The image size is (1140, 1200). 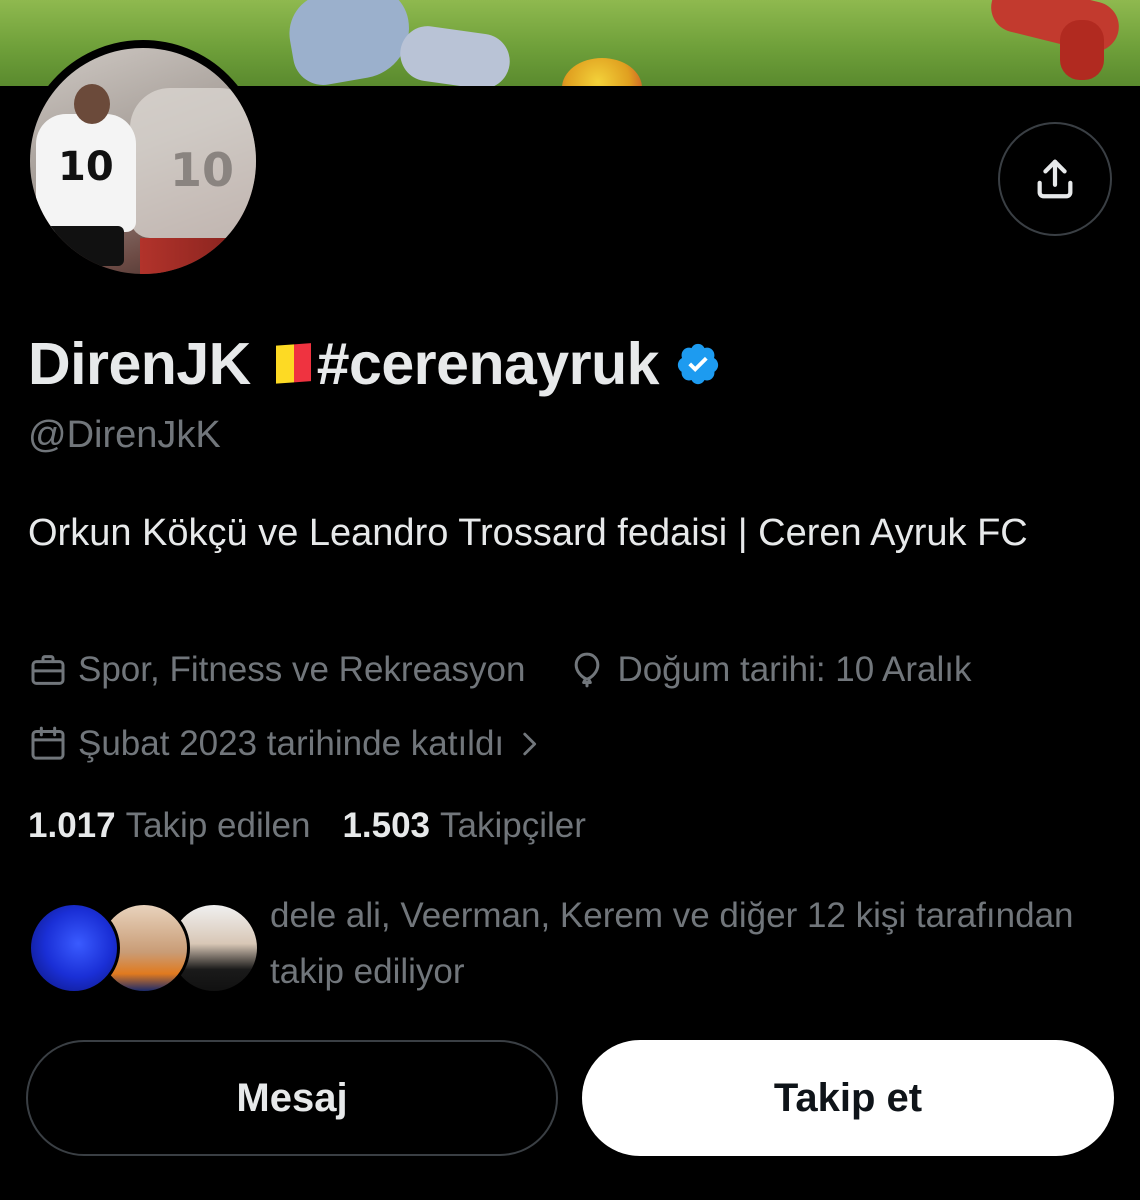 I want to click on birthday-text: Doğum tarihi: 10 Aralık, so click(x=794, y=669).